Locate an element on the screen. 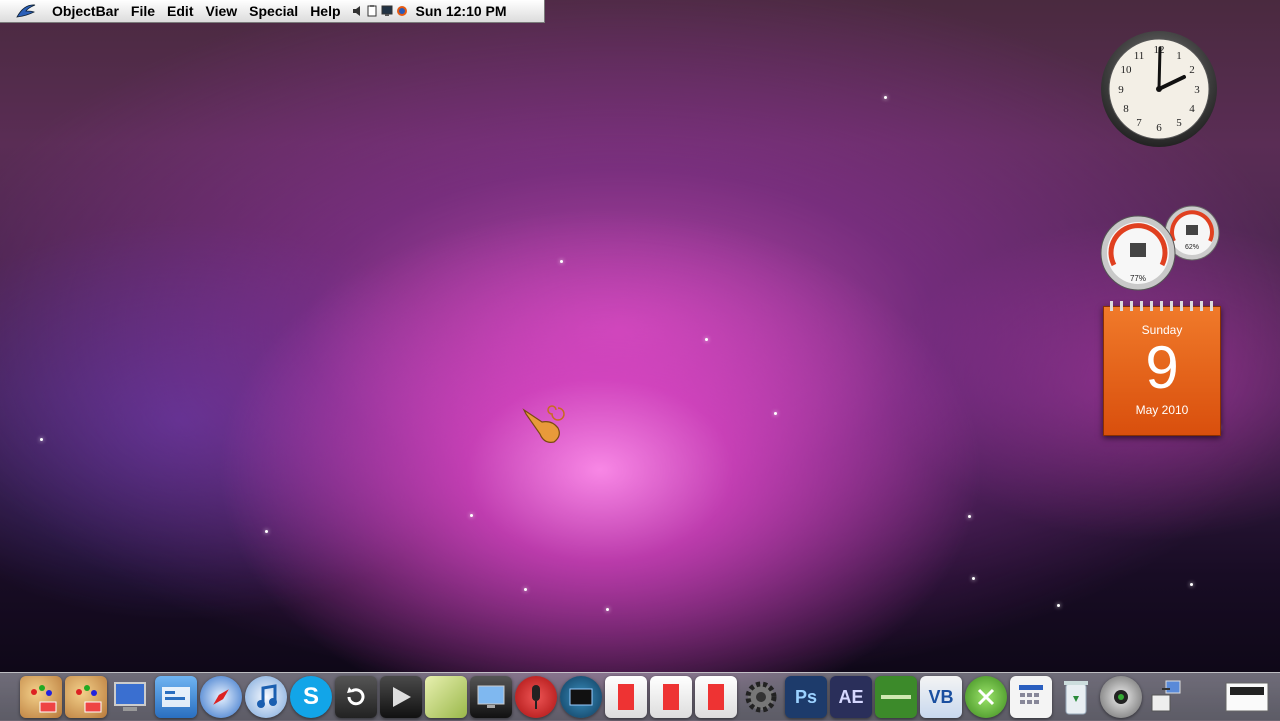 The image size is (1280, 721). clock-numeral: 11 is located at coordinates (1139, 56).